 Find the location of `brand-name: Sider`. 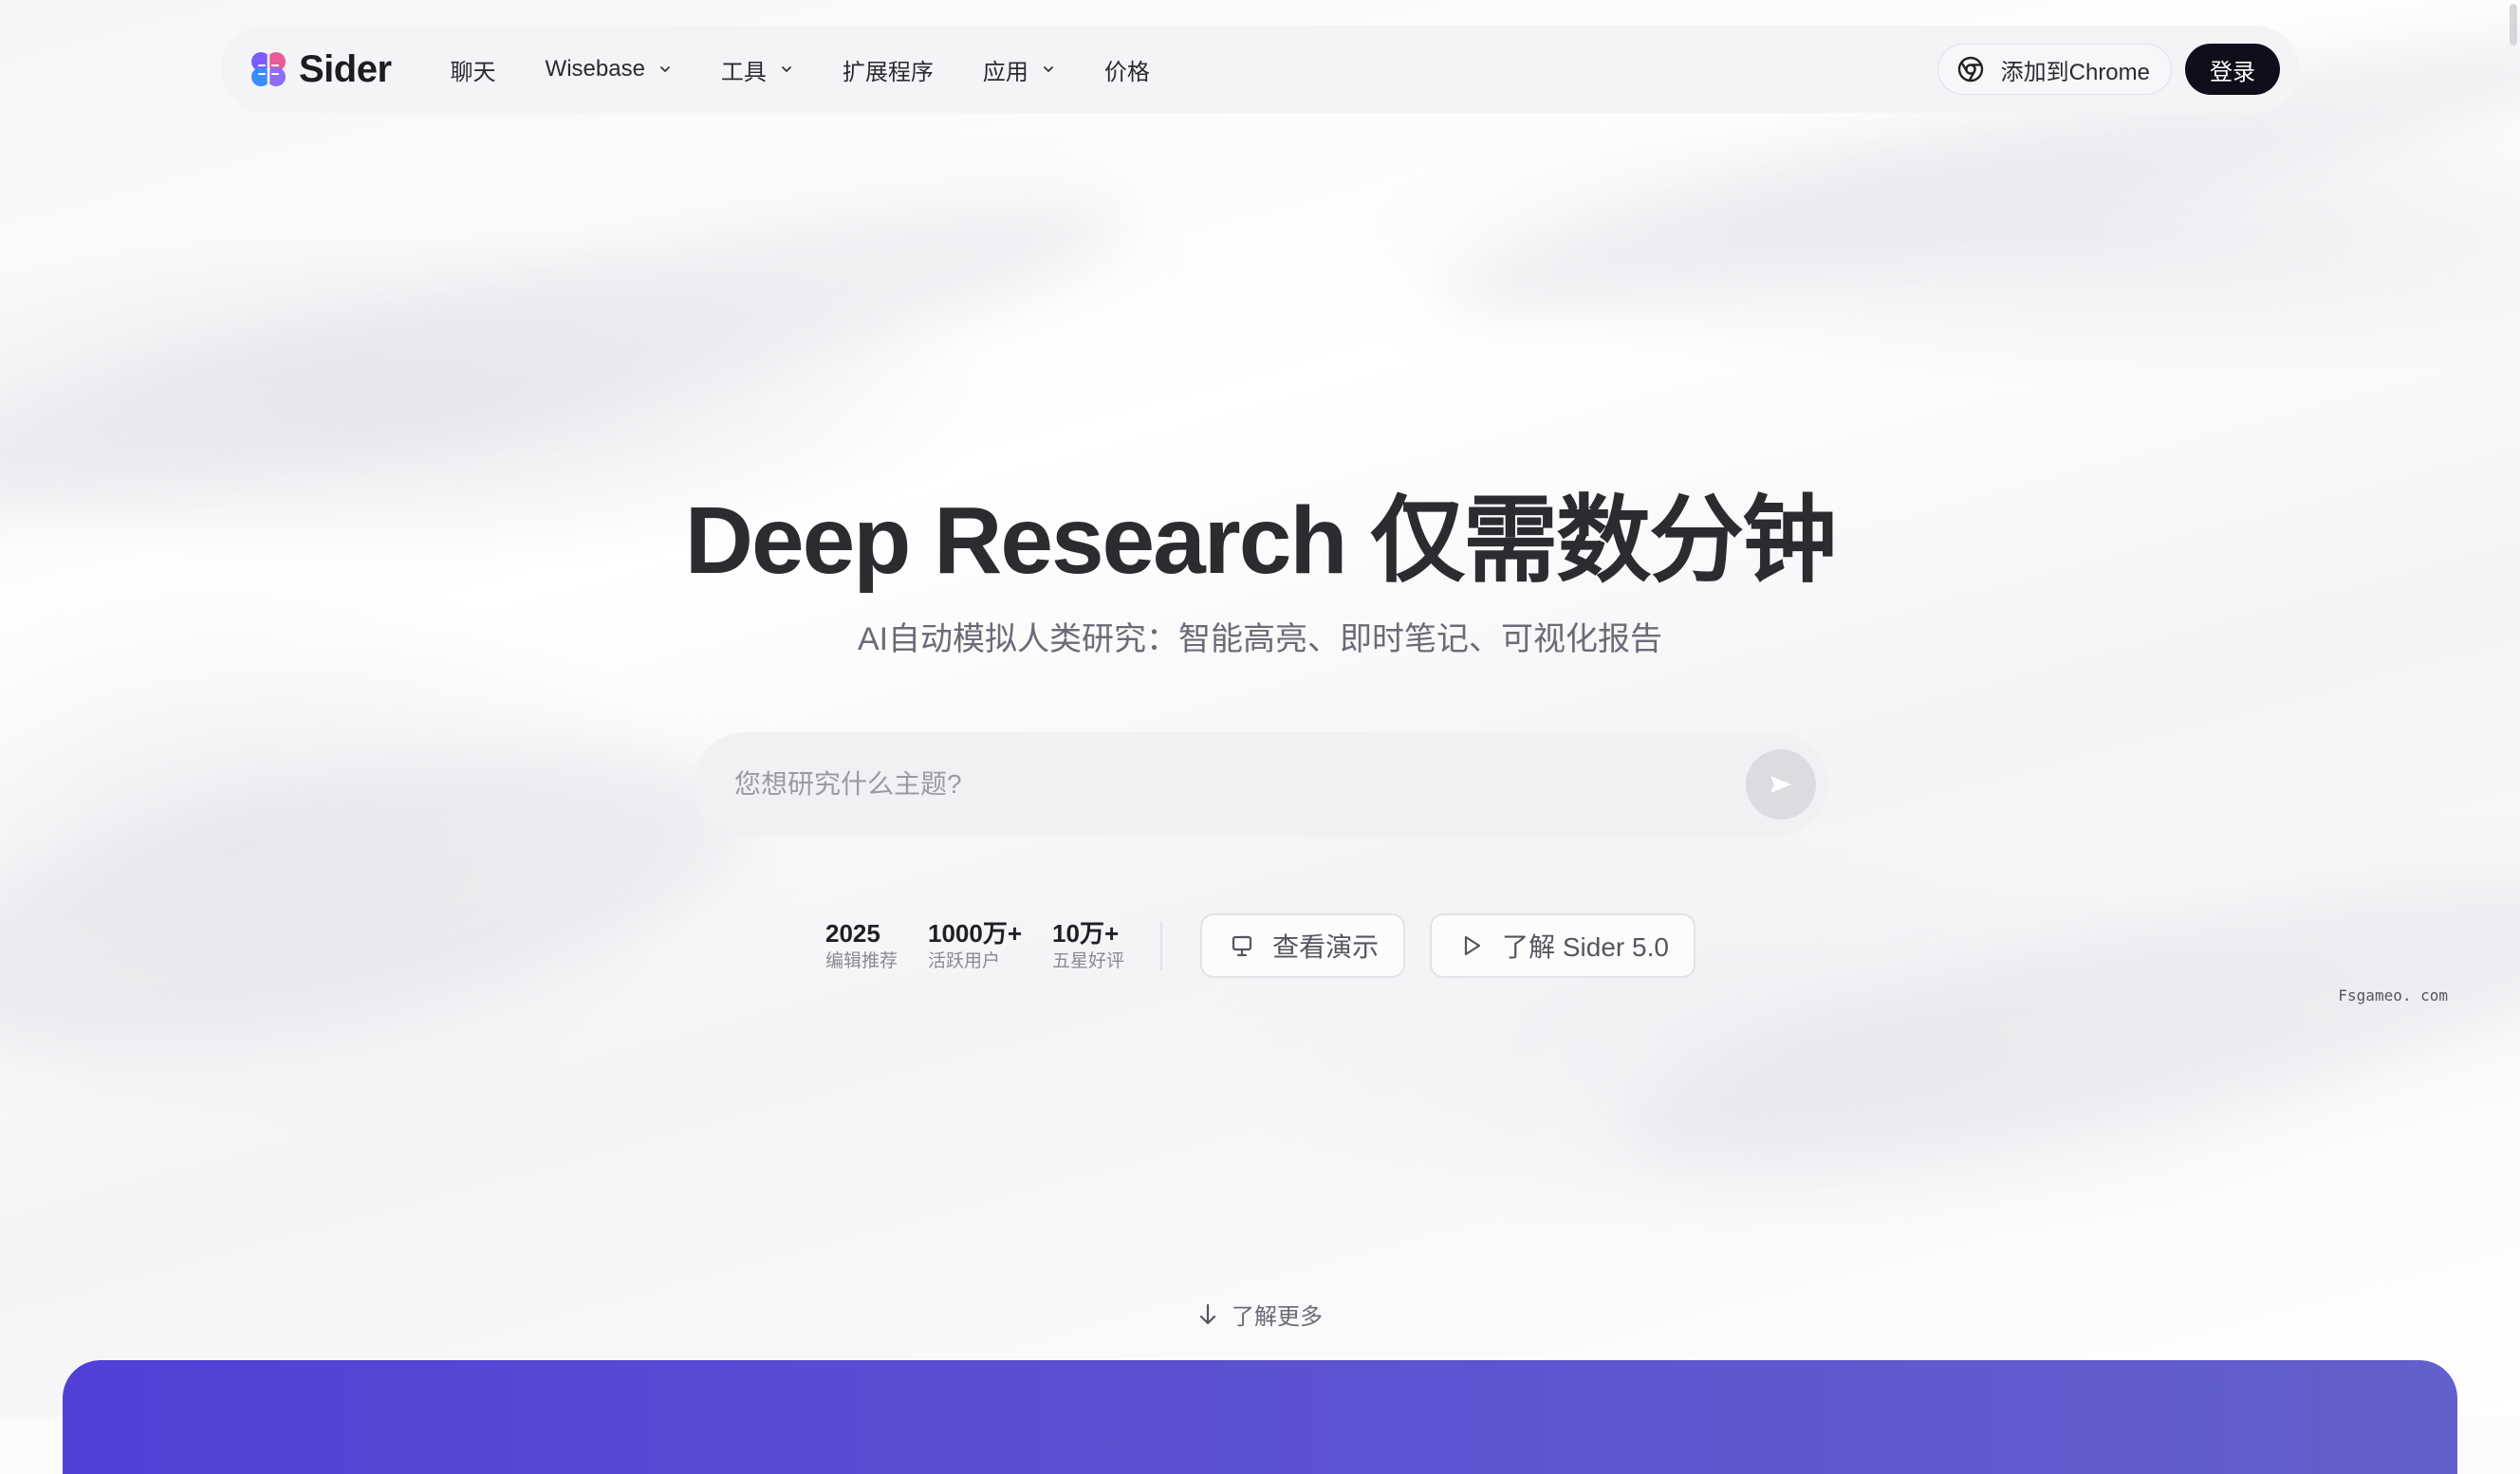

brand-name: Sider is located at coordinates (346, 68).